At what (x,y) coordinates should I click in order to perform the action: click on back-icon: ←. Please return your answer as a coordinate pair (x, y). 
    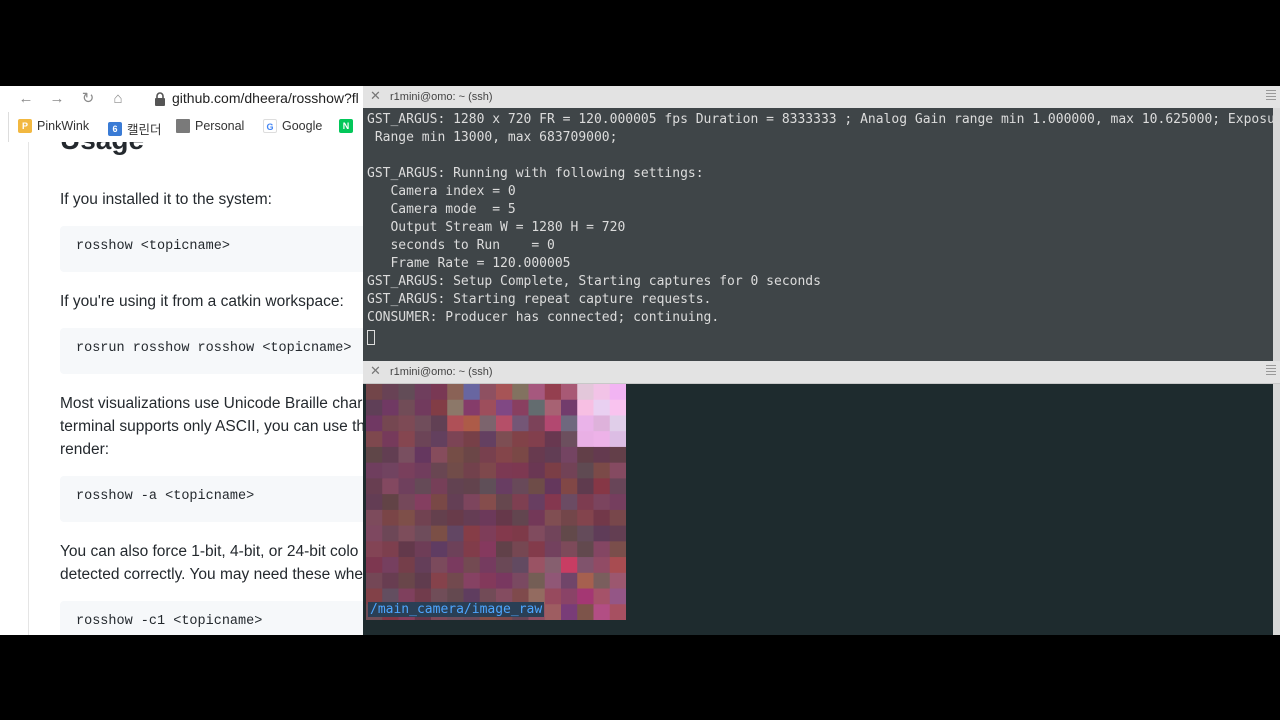
    Looking at the image, I should click on (26, 99).